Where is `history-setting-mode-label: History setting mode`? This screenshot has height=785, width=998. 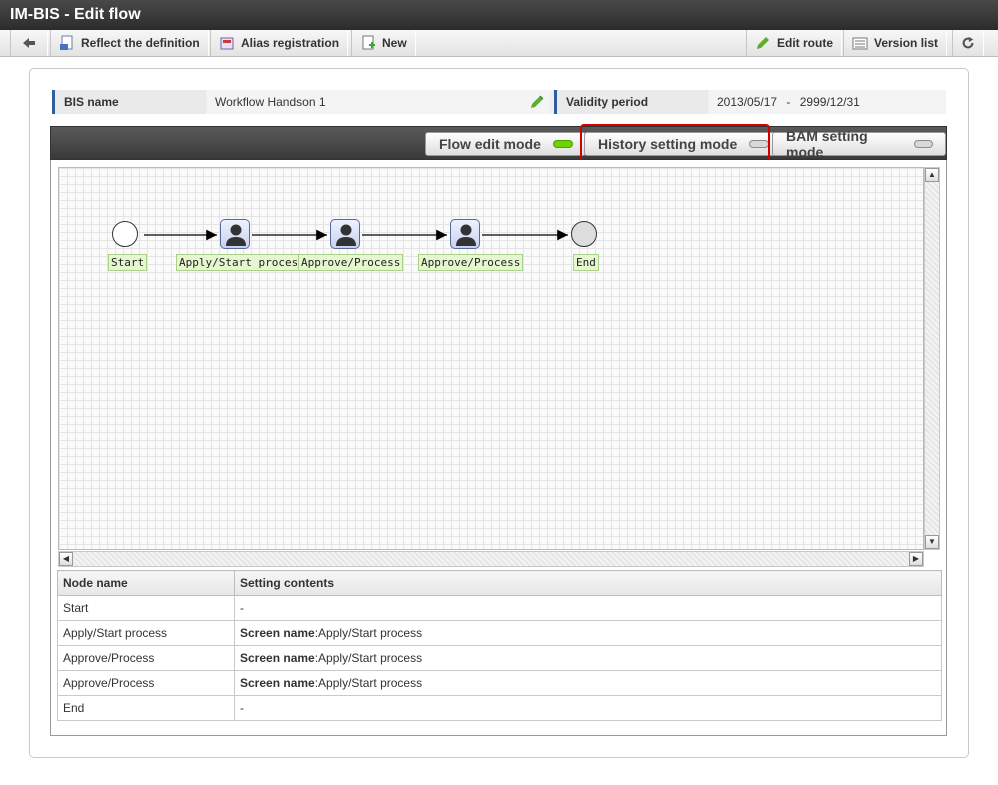
history-setting-mode-label: History setting mode is located at coordinates (668, 144).